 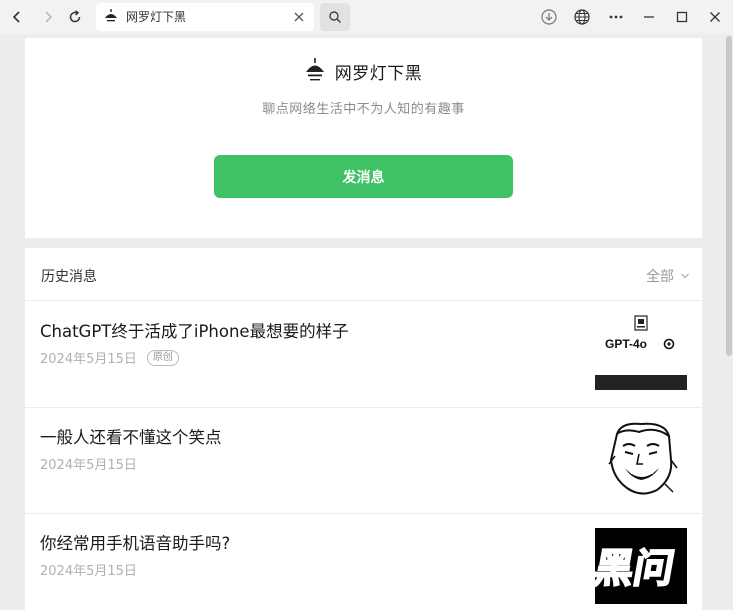 I want to click on refresh-icon, so click(x=75, y=16).